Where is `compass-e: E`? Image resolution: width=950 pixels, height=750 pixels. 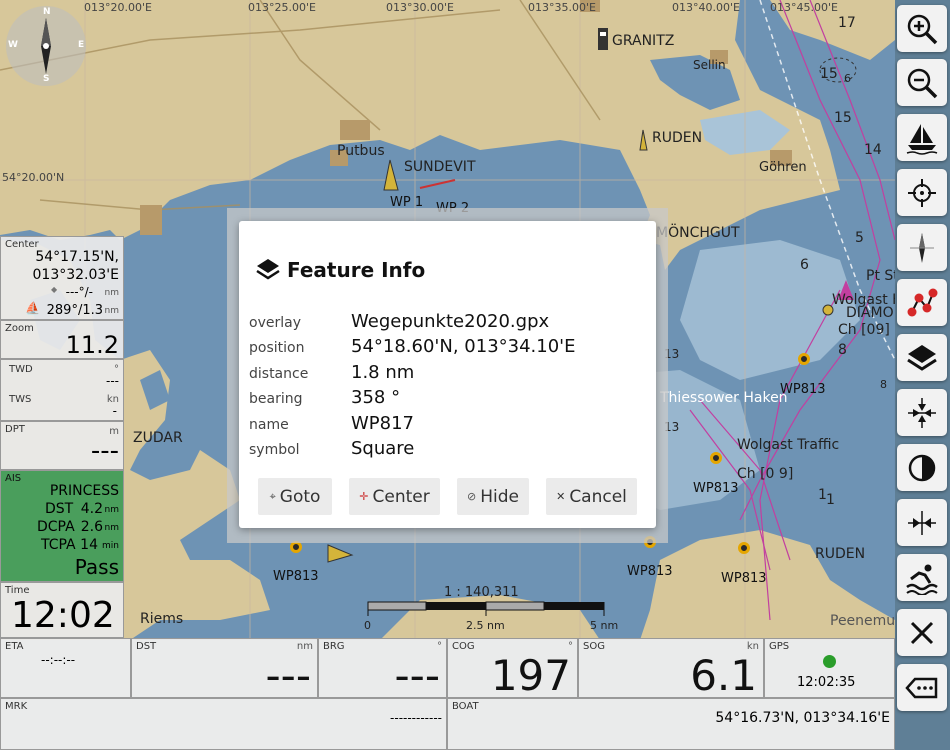 compass-e: E is located at coordinates (81, 45).